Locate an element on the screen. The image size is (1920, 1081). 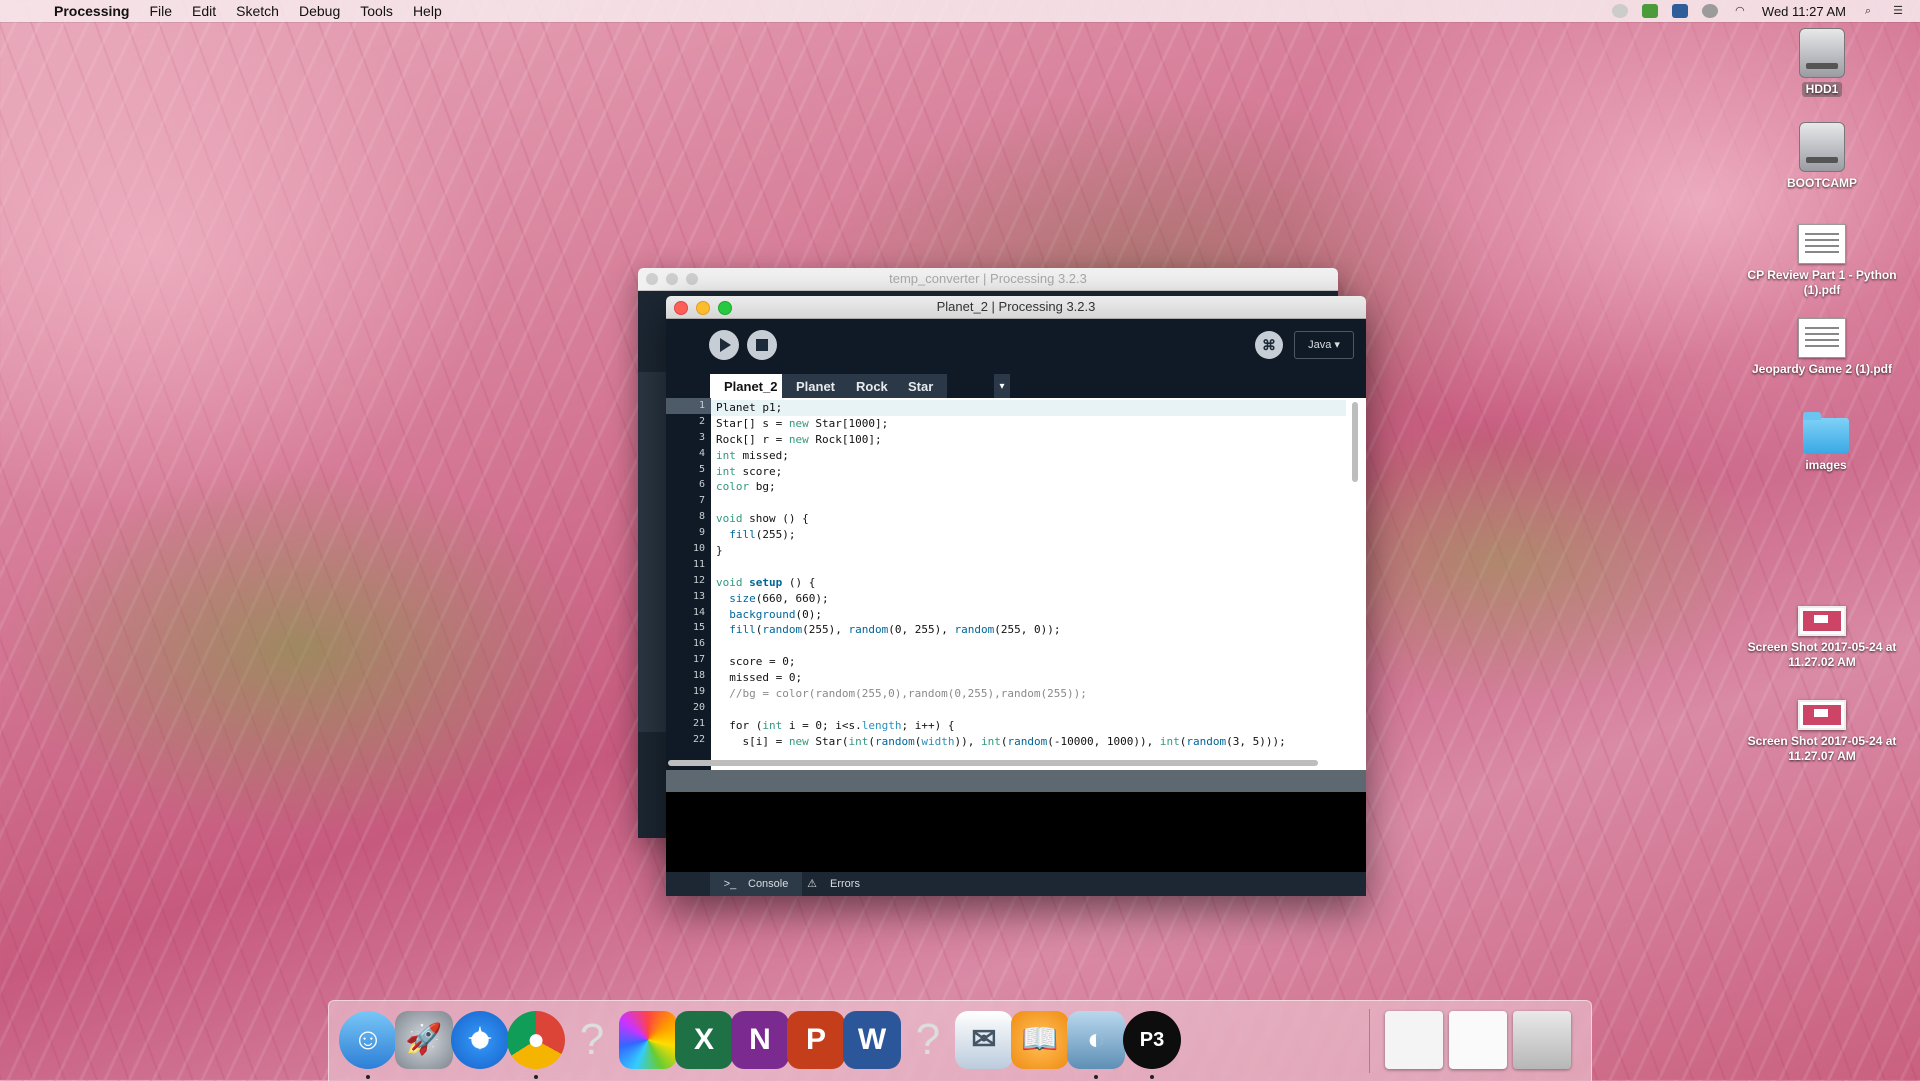
powerpoint-icon: P is located at coordinates (816, 1040).